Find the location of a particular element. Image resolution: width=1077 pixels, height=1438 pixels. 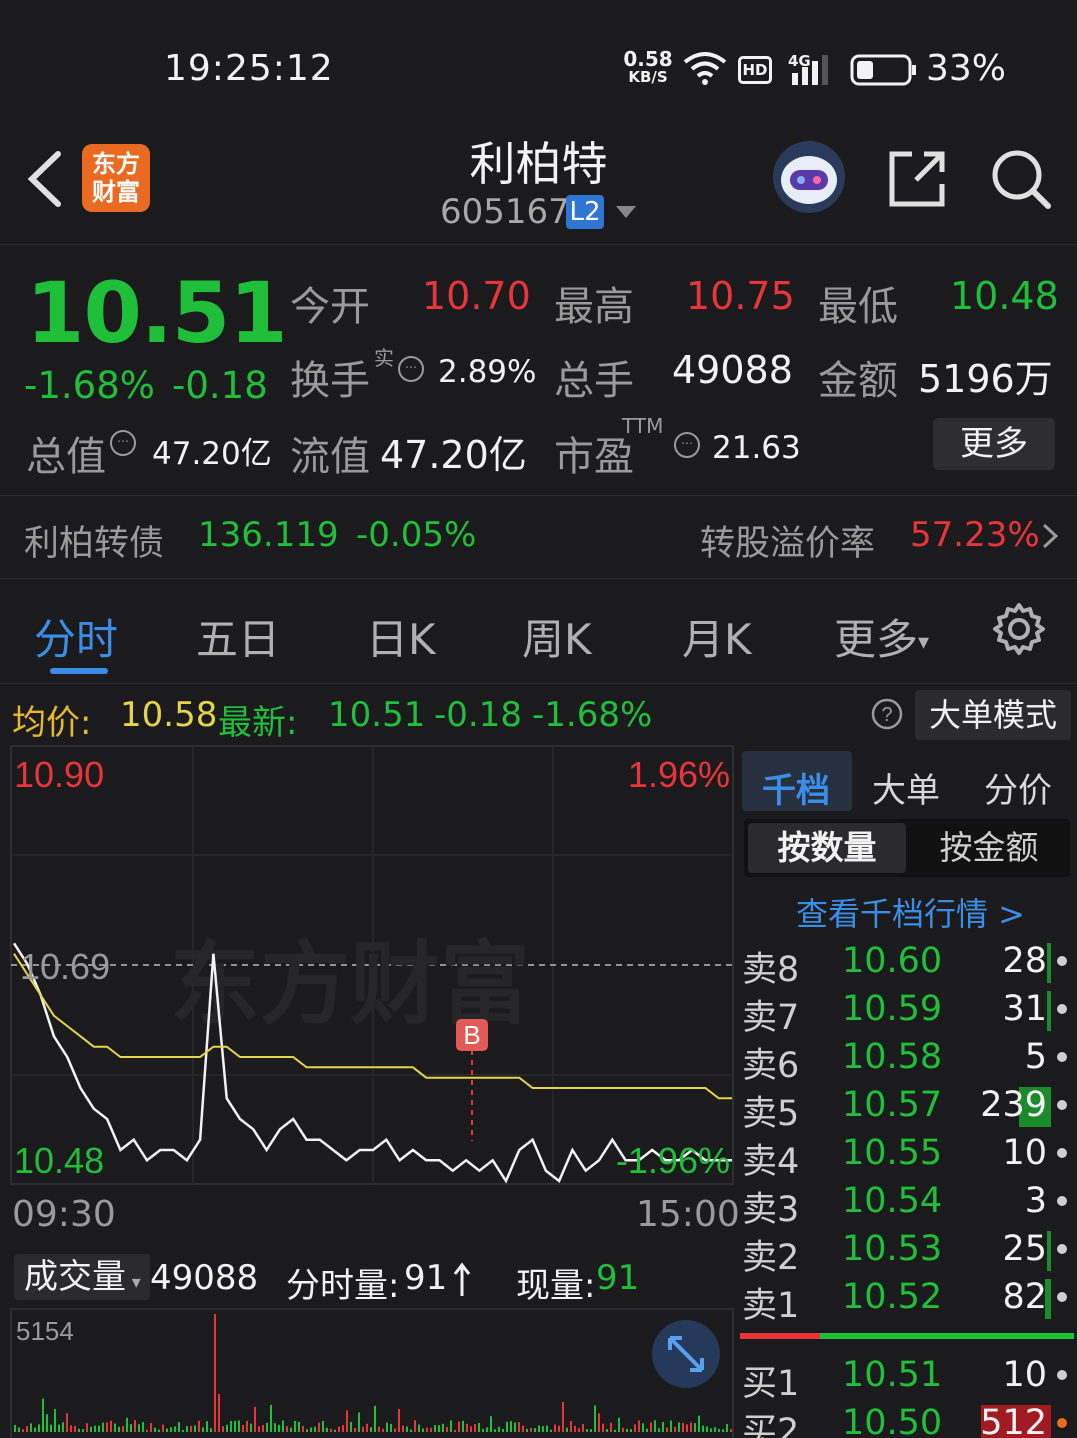

y-mid-label: 10.69 is located at coordinates (65, 966).